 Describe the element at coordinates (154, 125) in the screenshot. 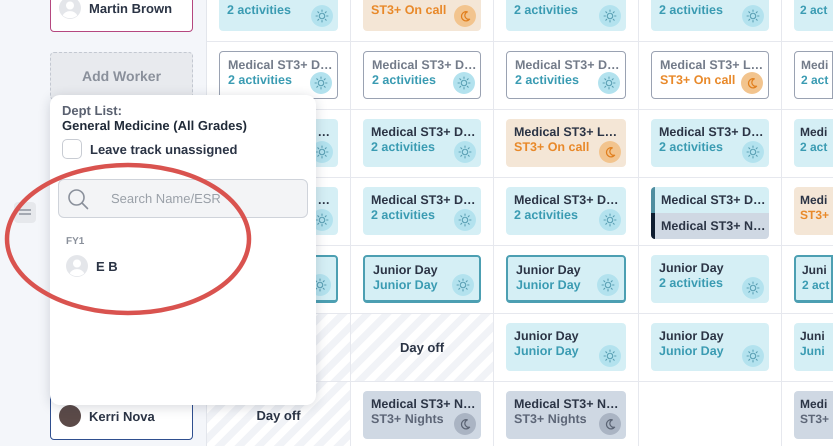

I see `department-name: General Medicine (All Grades)` at that location.